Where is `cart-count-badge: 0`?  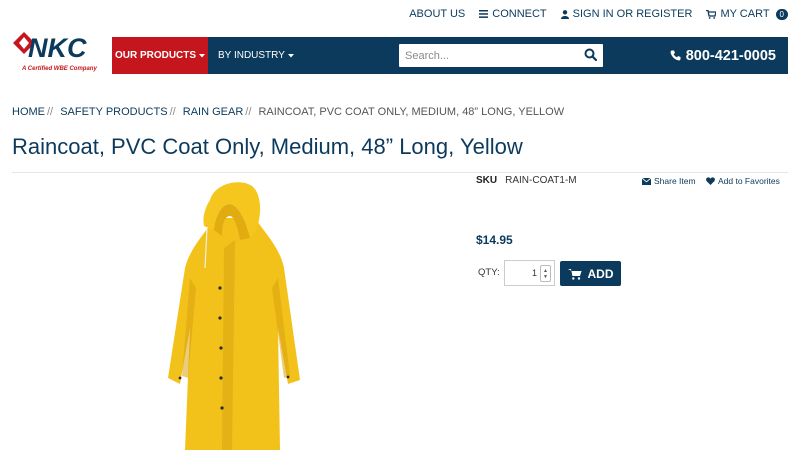
cart-count-badge: 0 is located at coordinates (781, 14).